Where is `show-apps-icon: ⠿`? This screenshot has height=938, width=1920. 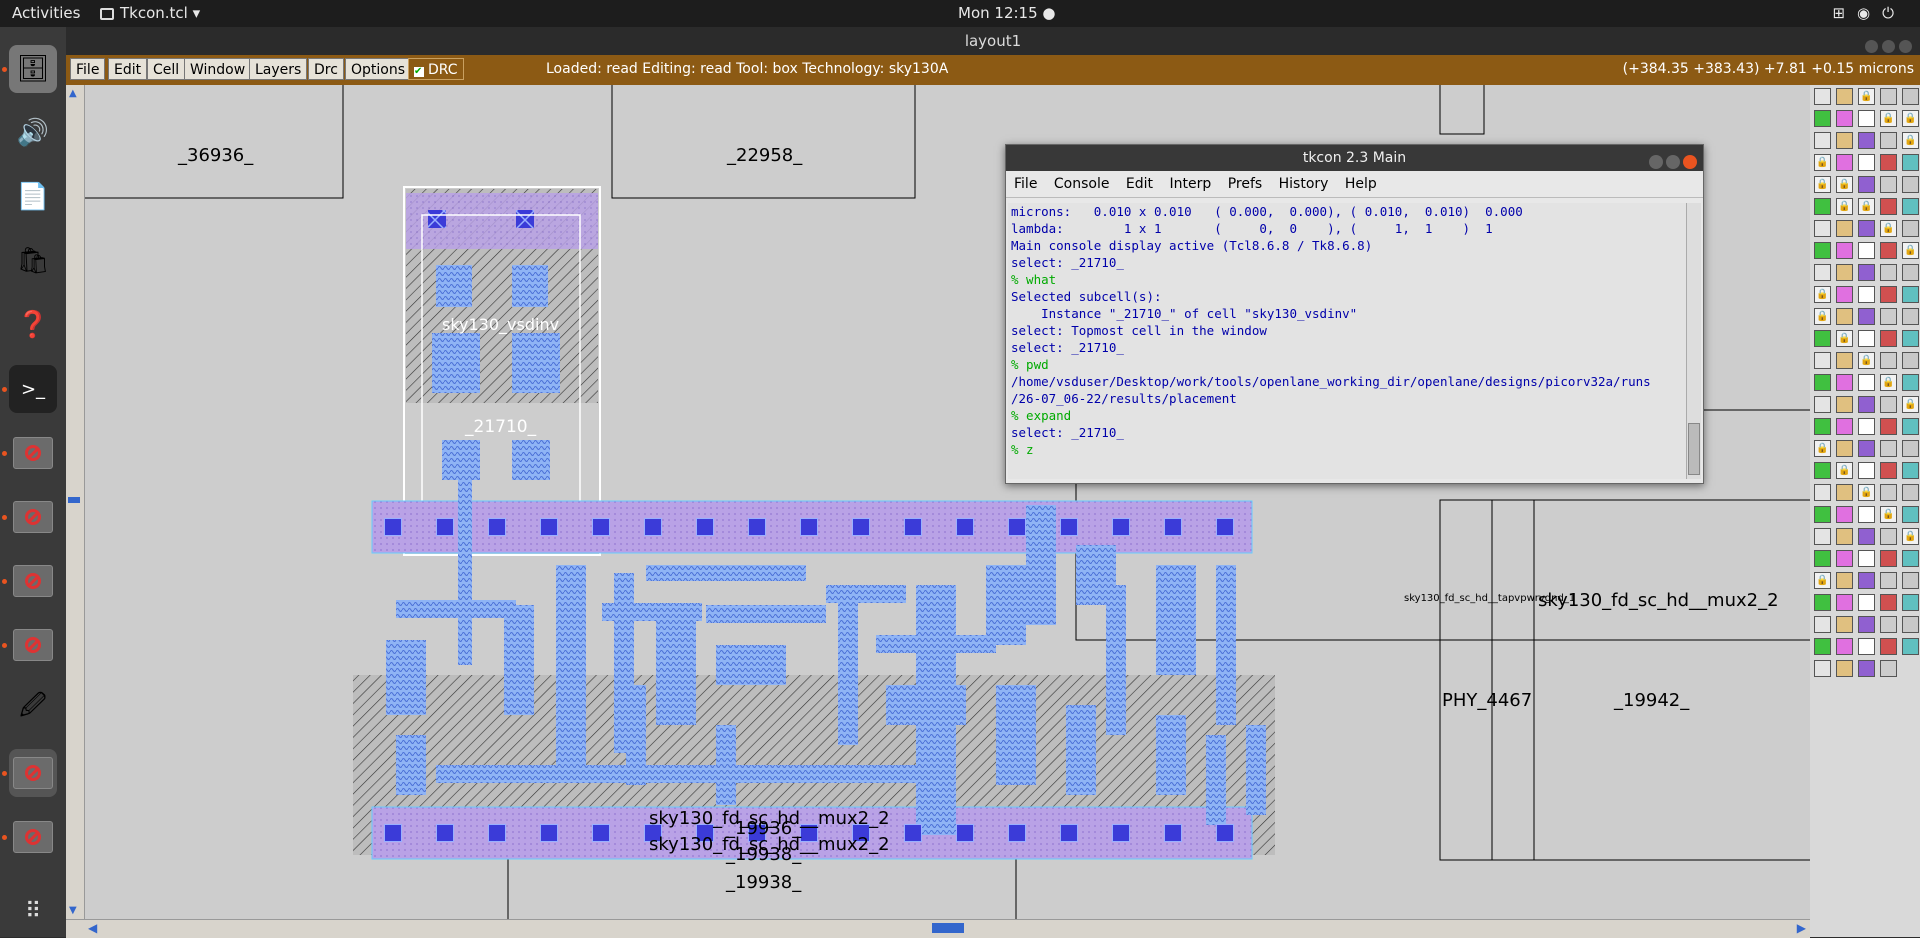
show-apps-icon: ⠿ is located at coordinates (33, 911).